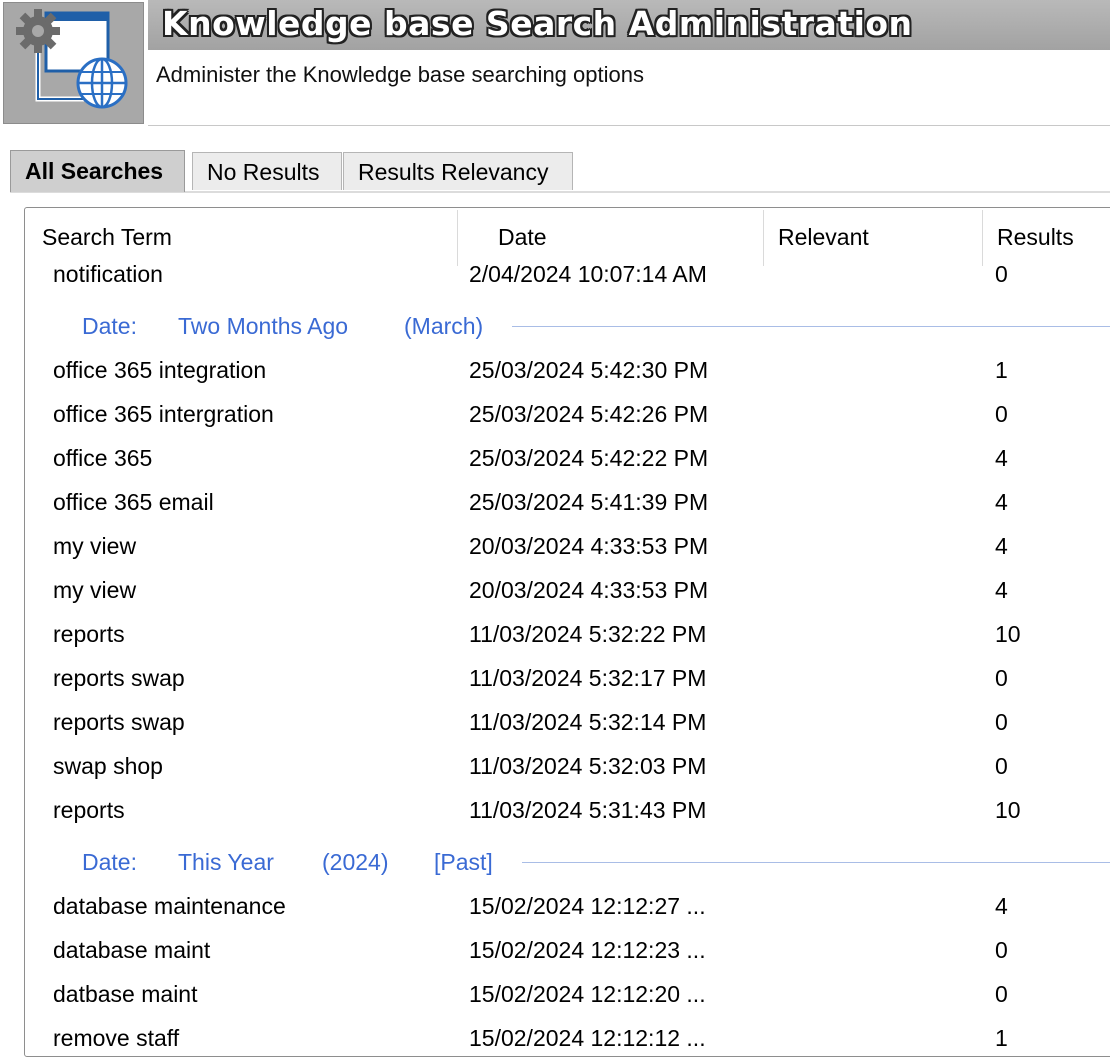  I want to click on tab-all-searches: All Searches, so click(97, 171).